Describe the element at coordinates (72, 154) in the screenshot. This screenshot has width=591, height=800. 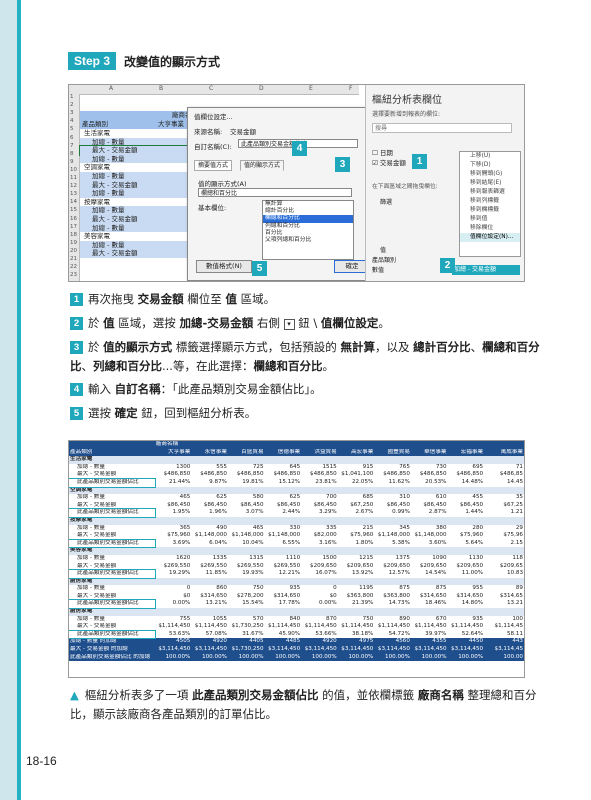
I see `row-number: 8` at that location.